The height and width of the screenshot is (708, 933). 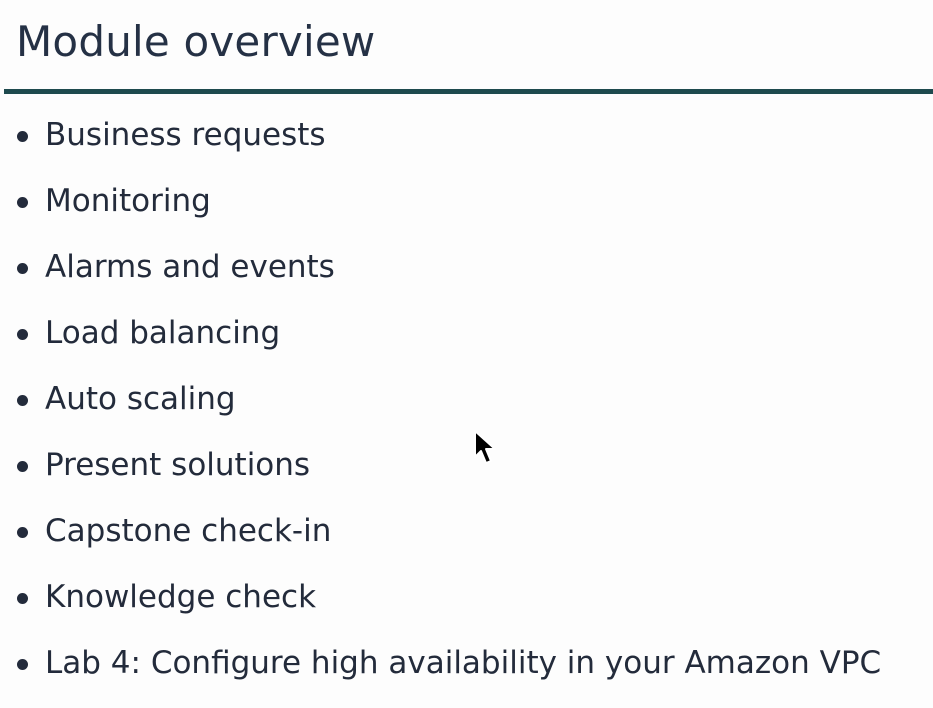 I want to click on bullet-text: Present solutions, so click(x=178, y=465).